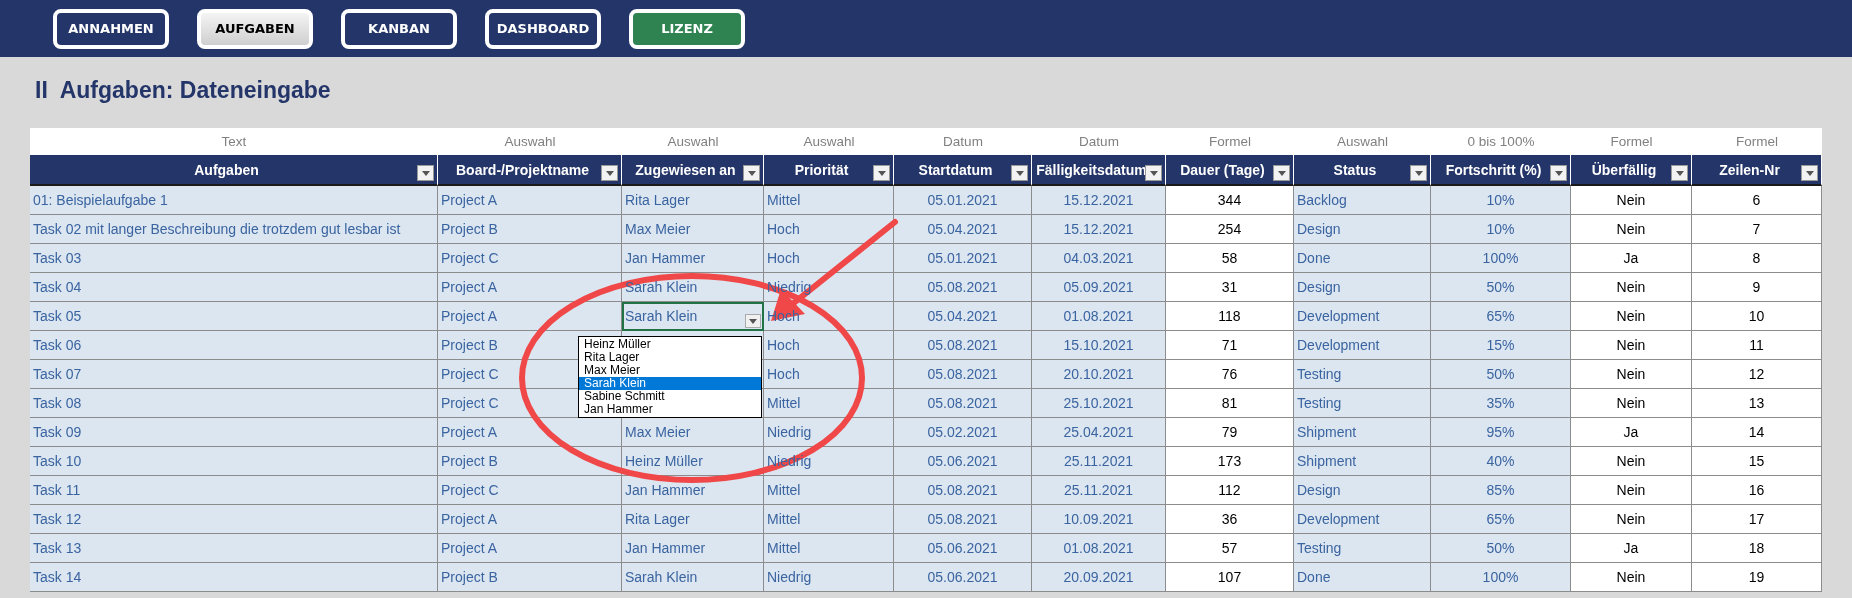 This screenshot has width=1852, height=598. I want to click on table-cell: 95%, so click(1501, 432).